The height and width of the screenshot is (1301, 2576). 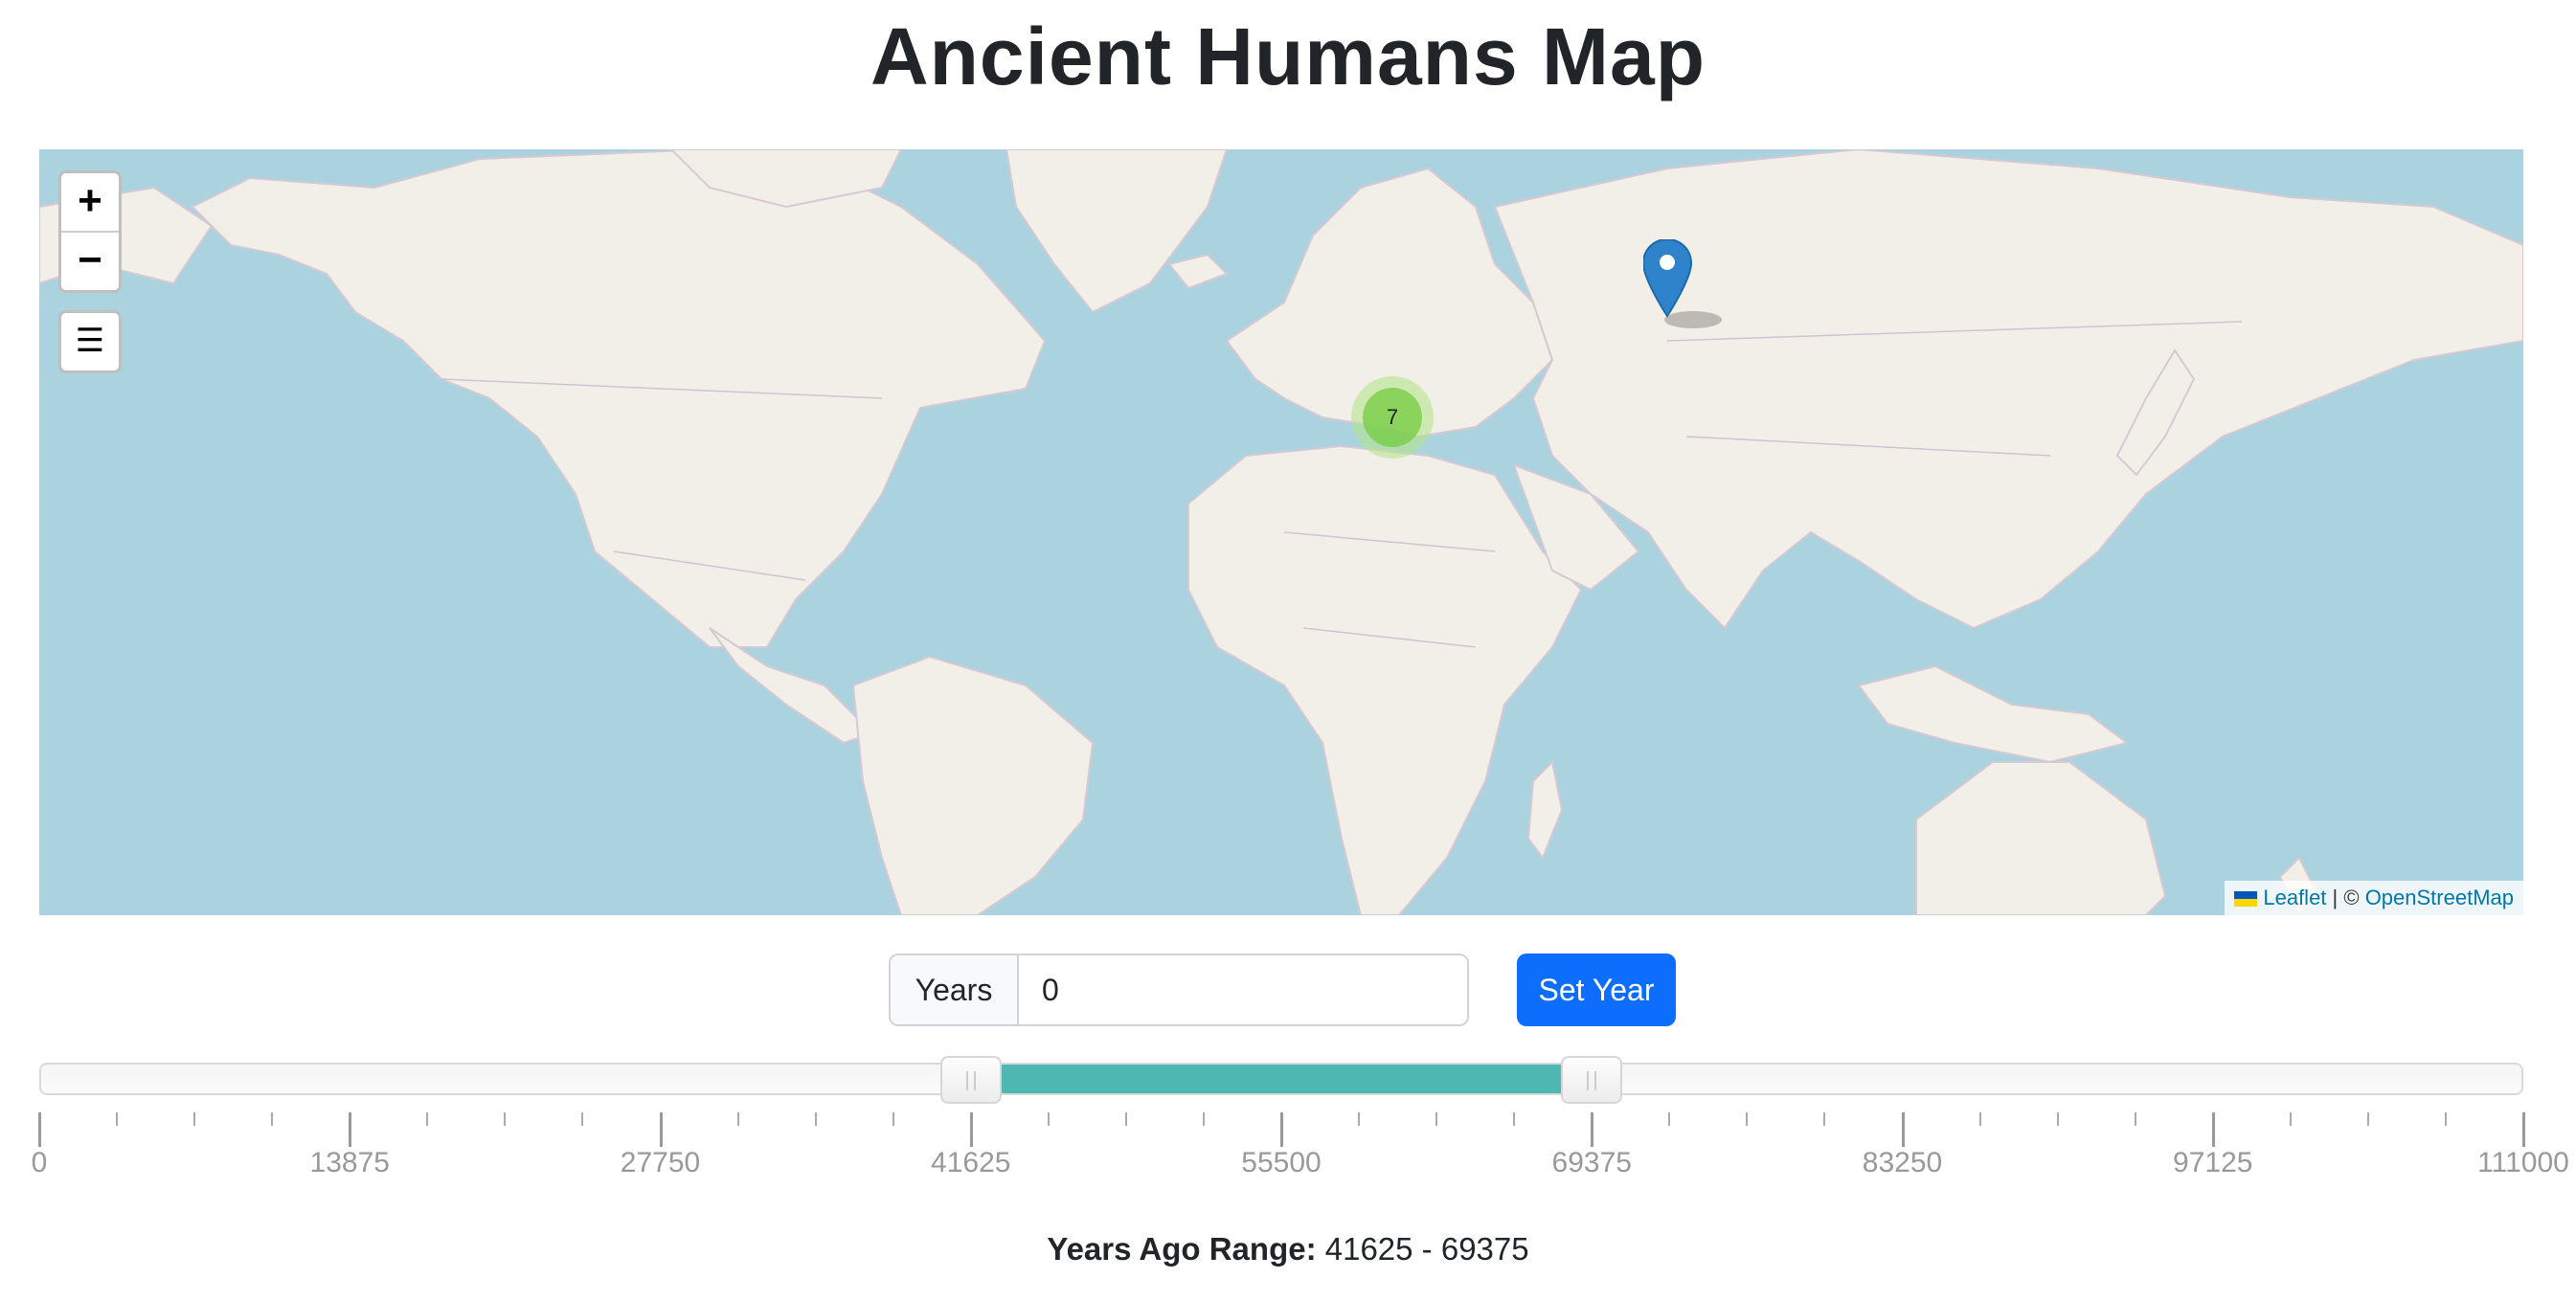 What do you see at coordinates (1198, 272) in the screenshot?
I see `land-iceland` at bounding box center [1198, 272].